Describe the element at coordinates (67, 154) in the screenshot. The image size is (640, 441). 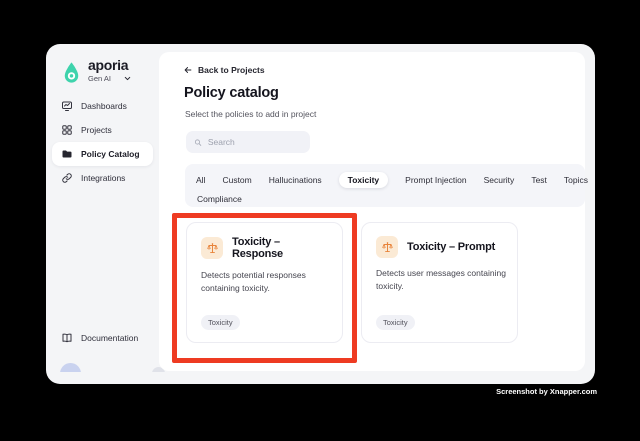
I see `folder-icon` at that location.